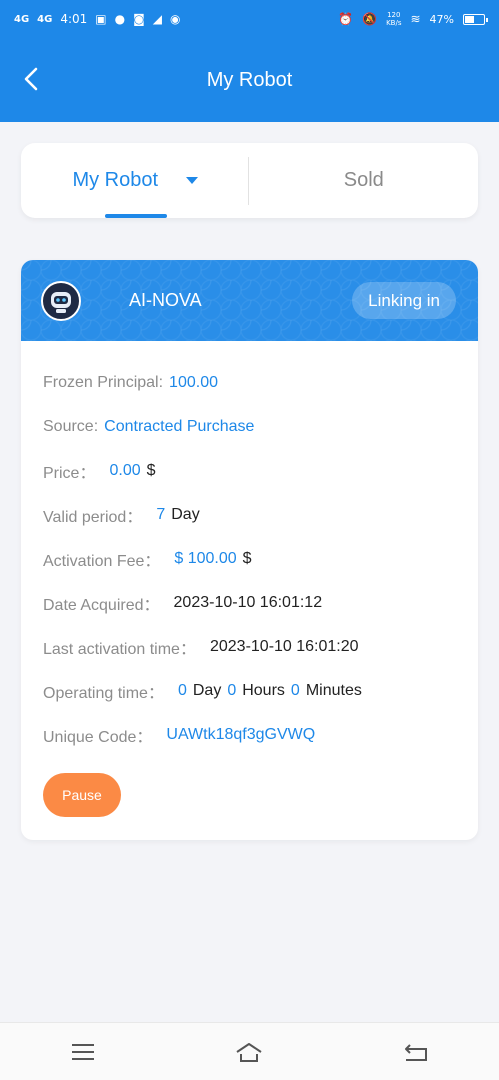 The height and width of the screenshot is (1080, 499). What do you see at coordinates (69, 473) in the screenshot?
I see `price-label: Price：` at bounding box center [69, 473].